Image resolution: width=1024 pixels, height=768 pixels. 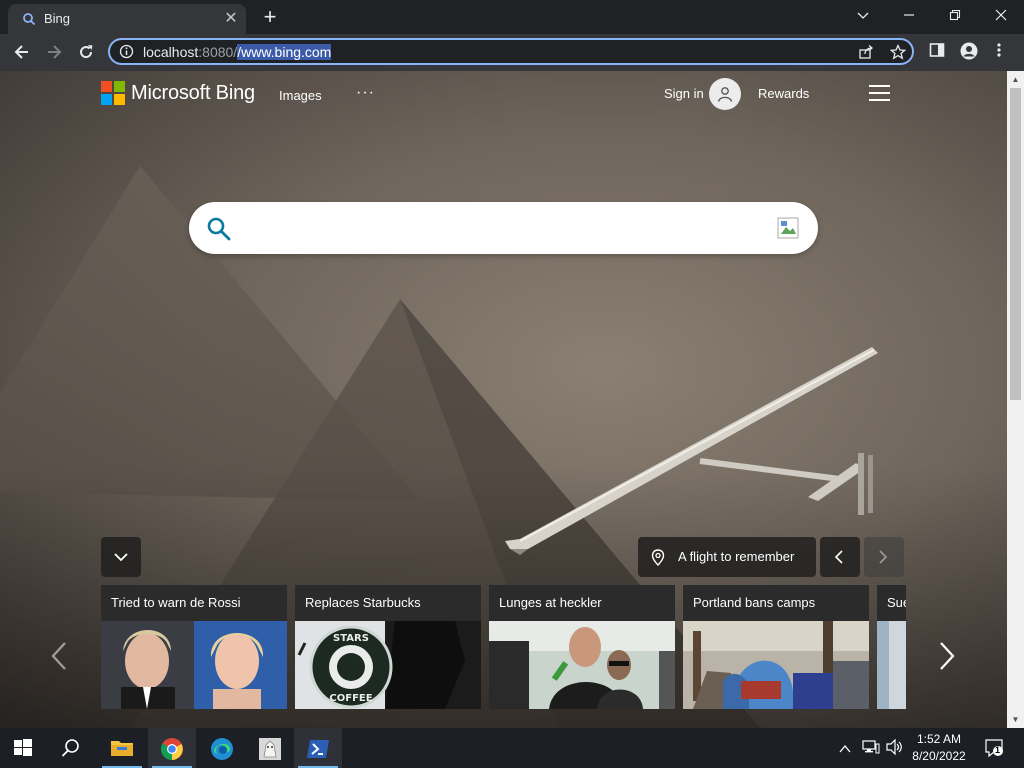 What do you see at coordinates (126, 54) in the screenshot?
I see `site-info-icon` at bounding box center [126, 54].